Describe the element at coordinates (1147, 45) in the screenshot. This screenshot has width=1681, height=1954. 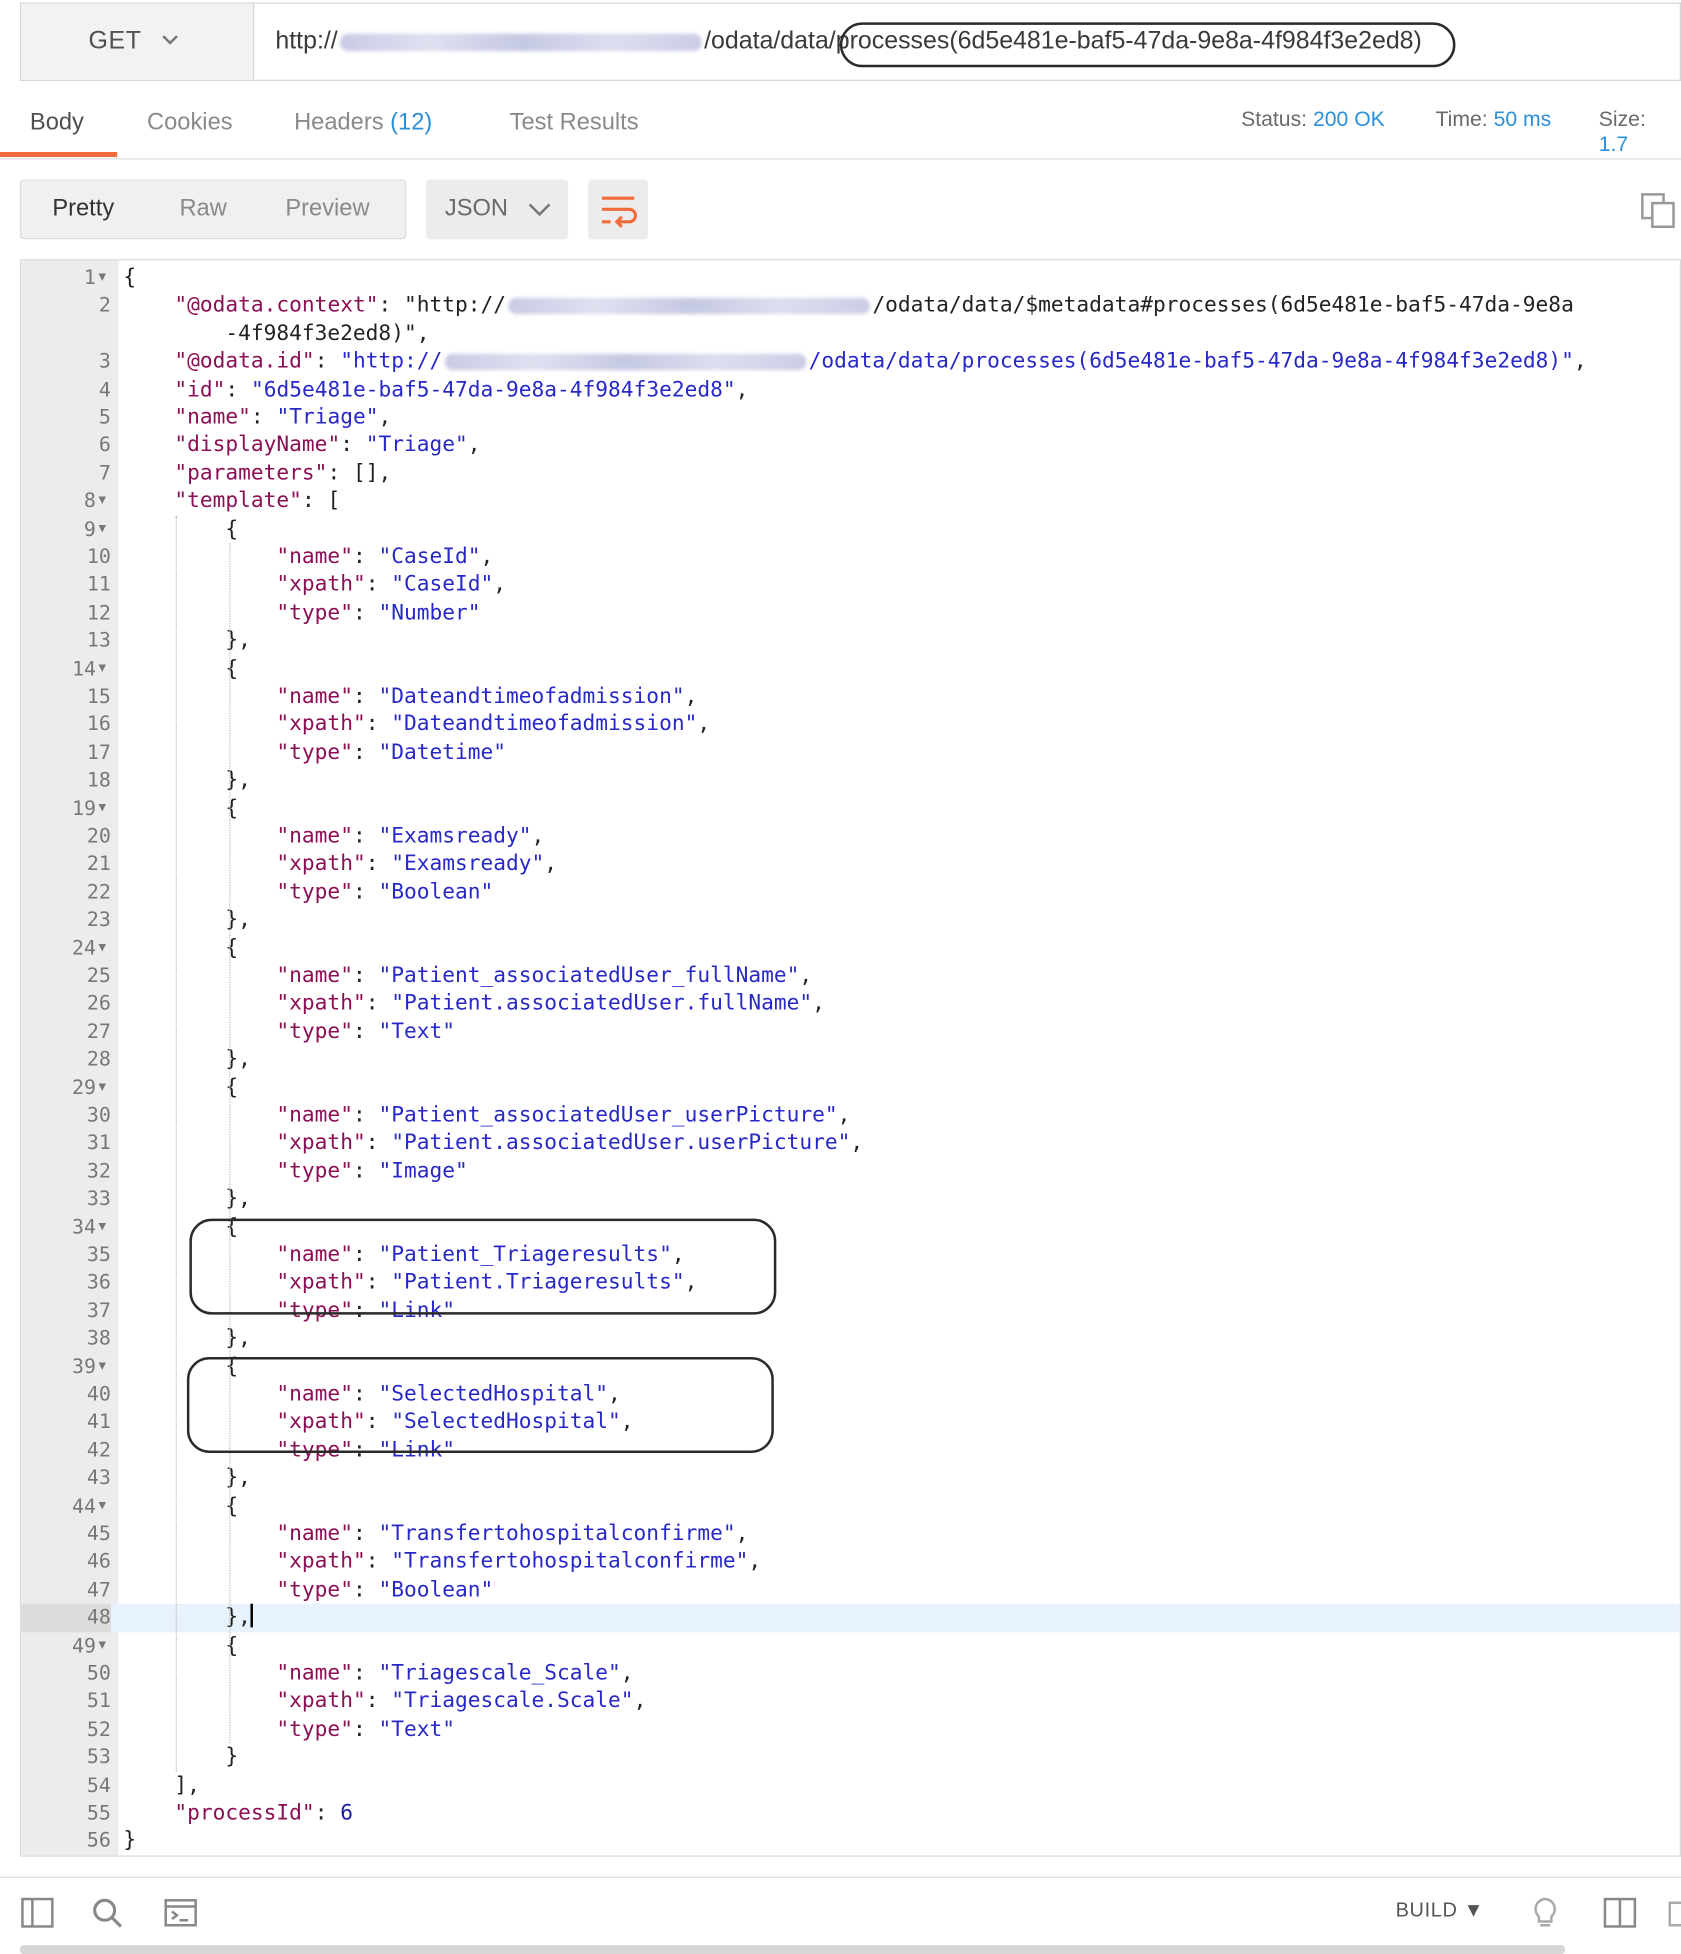
I see `annotation-circle` at that location.